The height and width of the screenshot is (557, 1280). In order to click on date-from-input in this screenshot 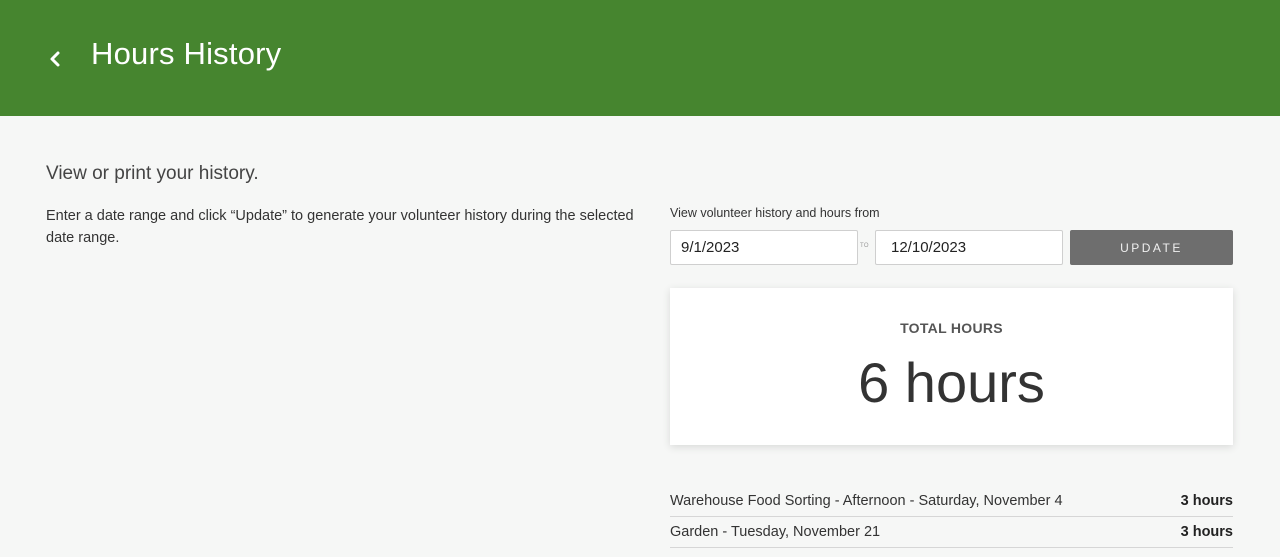, I will do `click(764, 247)`.